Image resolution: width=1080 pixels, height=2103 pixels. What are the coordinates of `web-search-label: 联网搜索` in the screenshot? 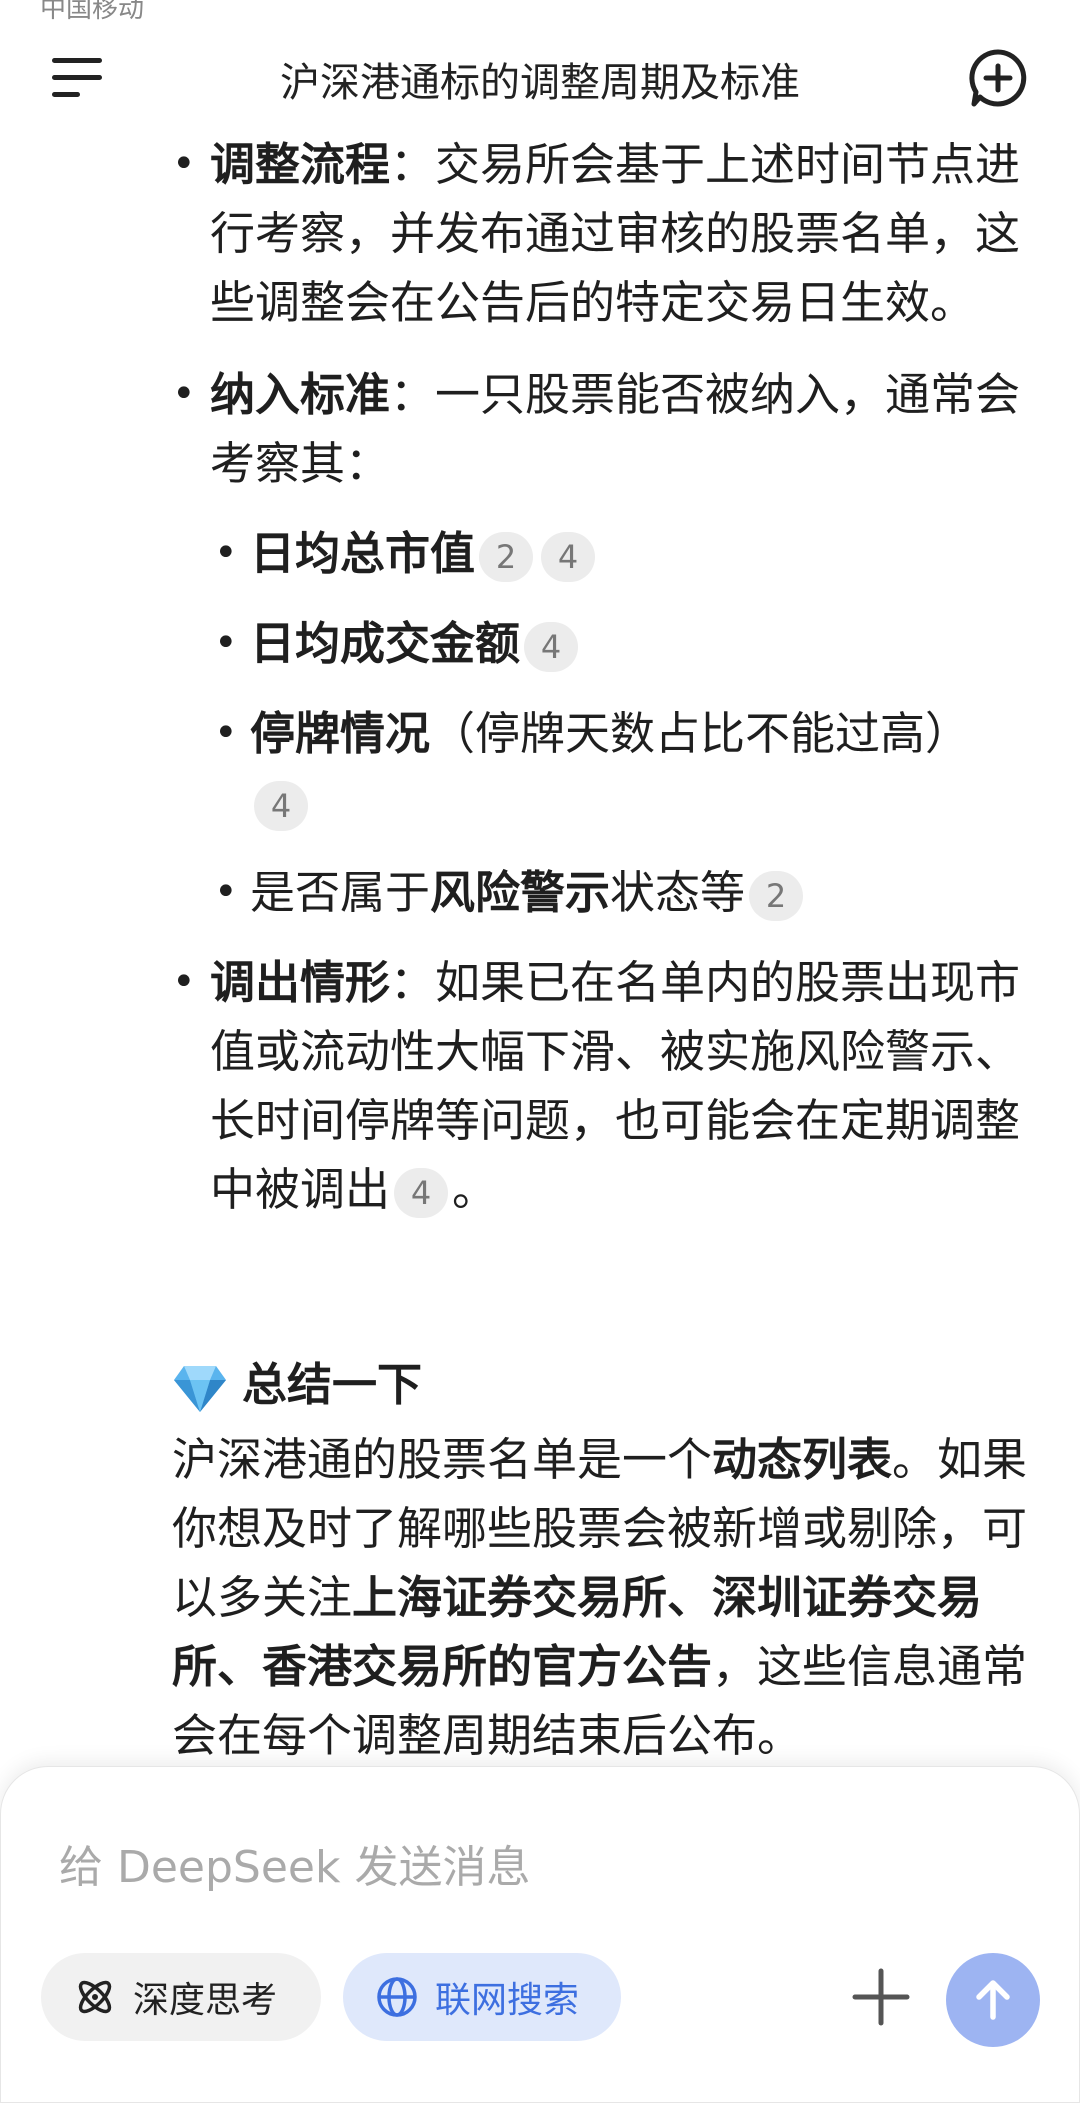 It's located at (507, 2000).